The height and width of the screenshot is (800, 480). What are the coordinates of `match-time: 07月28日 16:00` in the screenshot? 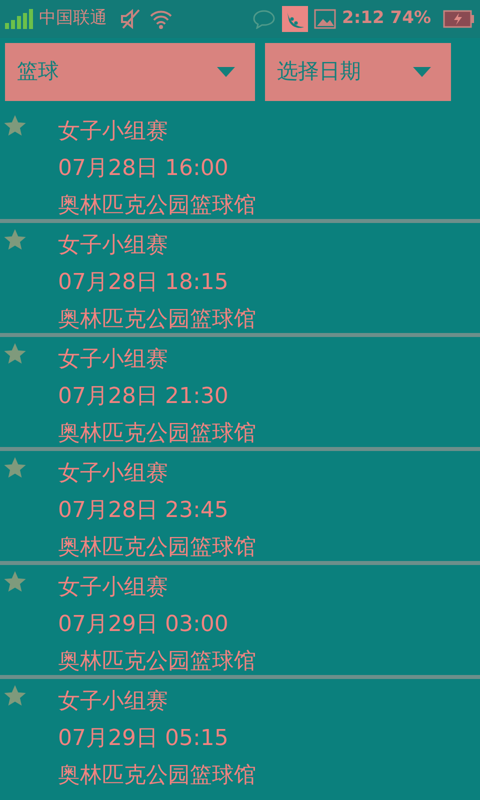 It's located at (144, 169).